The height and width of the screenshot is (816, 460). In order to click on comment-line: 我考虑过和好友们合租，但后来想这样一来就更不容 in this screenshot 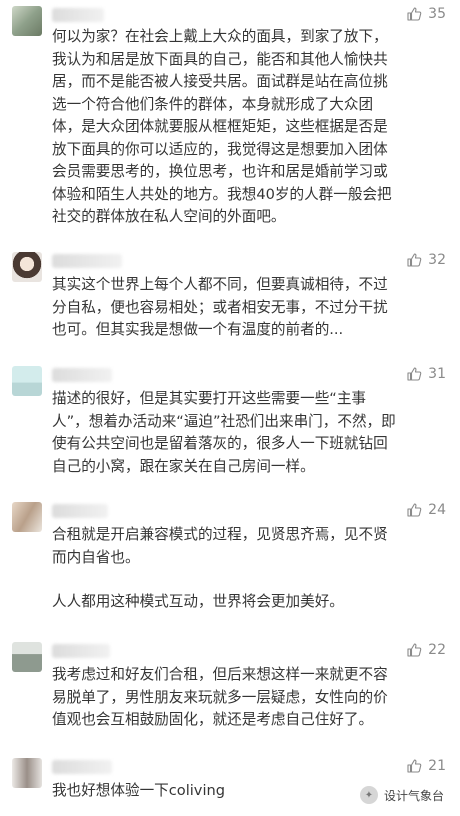, I will do `click(220, 674)`.